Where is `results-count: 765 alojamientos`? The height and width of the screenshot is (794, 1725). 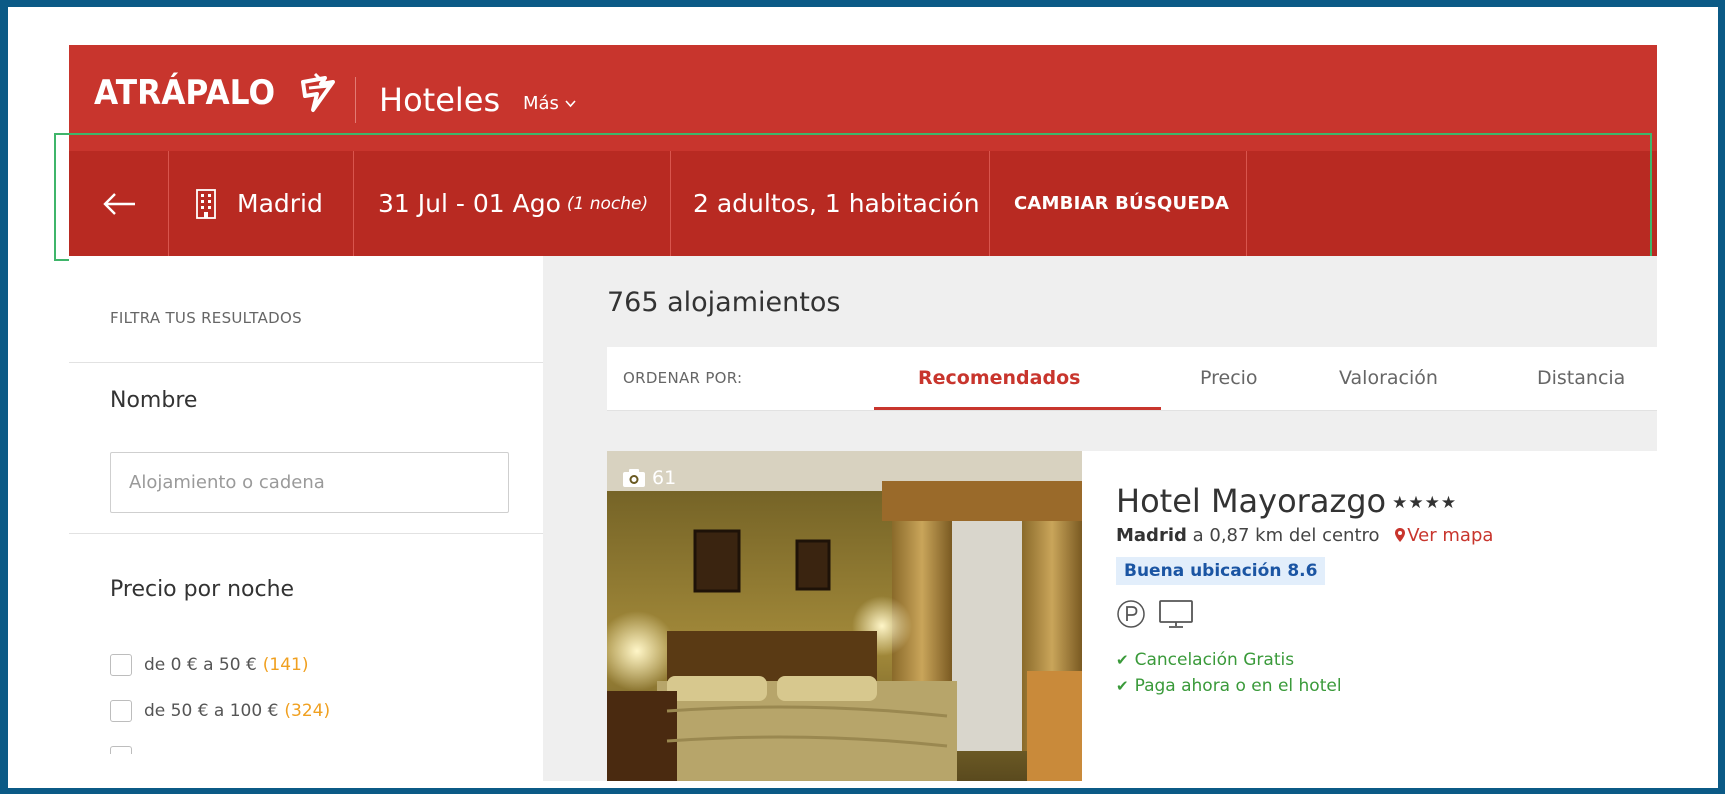
results-count: 765 alojamientos is located at coordinates (724, 302).